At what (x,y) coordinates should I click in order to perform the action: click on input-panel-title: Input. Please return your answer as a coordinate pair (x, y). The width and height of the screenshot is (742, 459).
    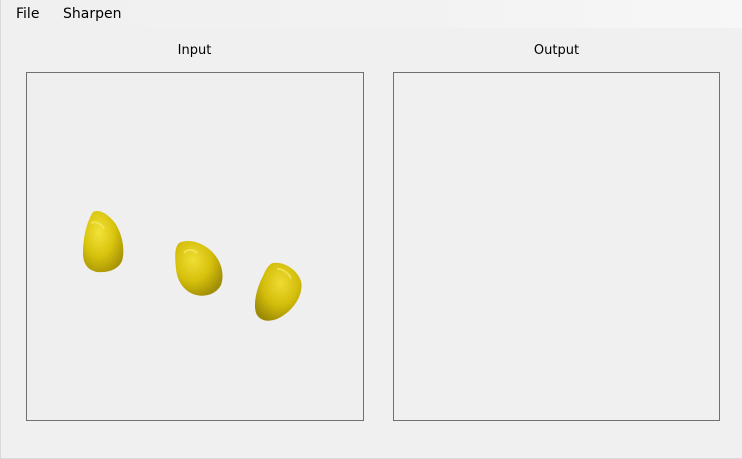
    Looking at the image, I should click on (194, 50).